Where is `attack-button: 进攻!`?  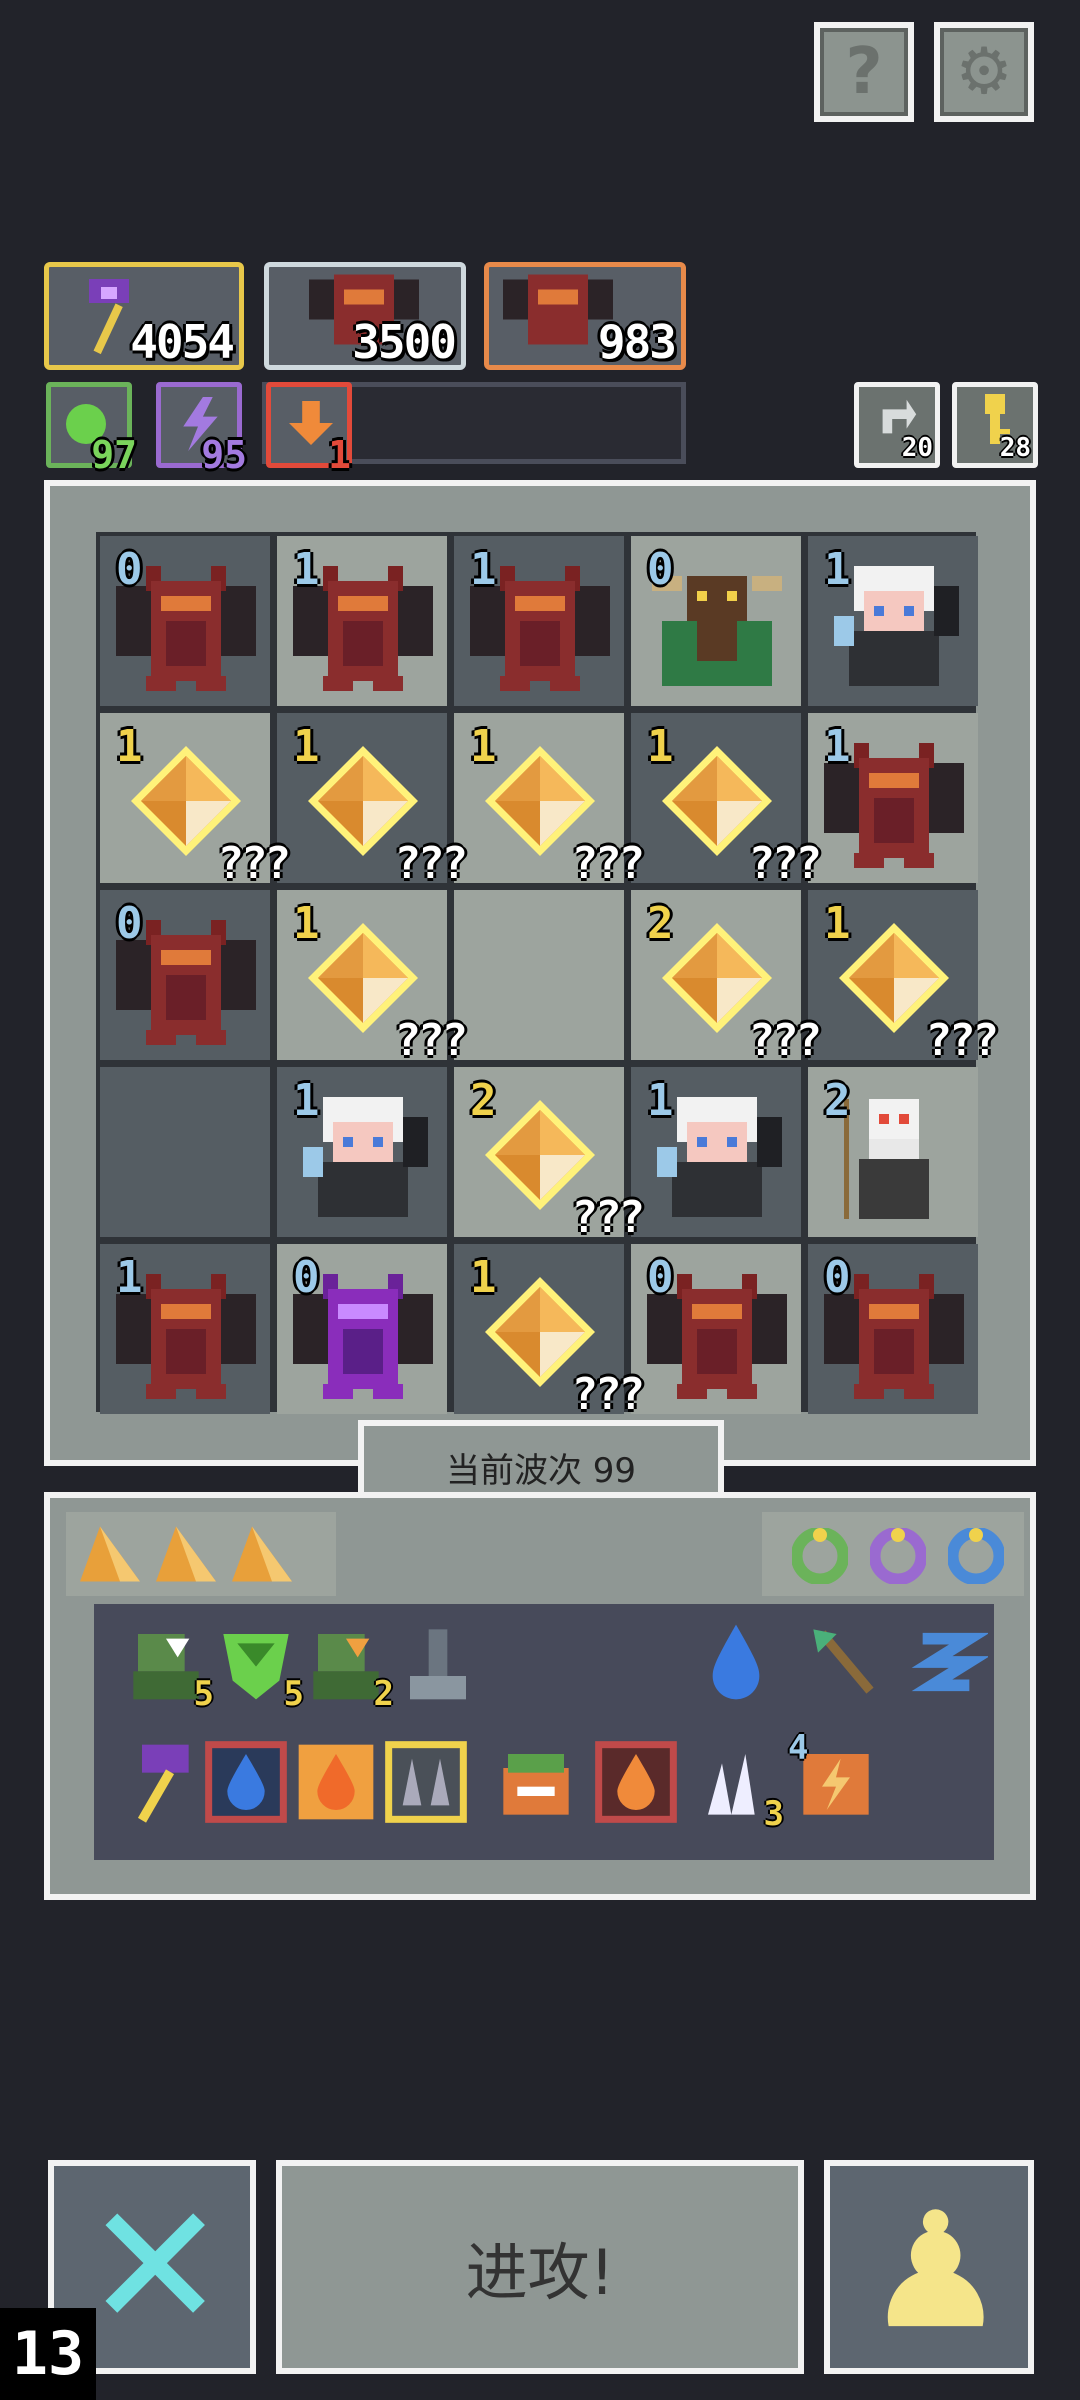
attack-button: 进攻! is located at coordinates (540, 2267).